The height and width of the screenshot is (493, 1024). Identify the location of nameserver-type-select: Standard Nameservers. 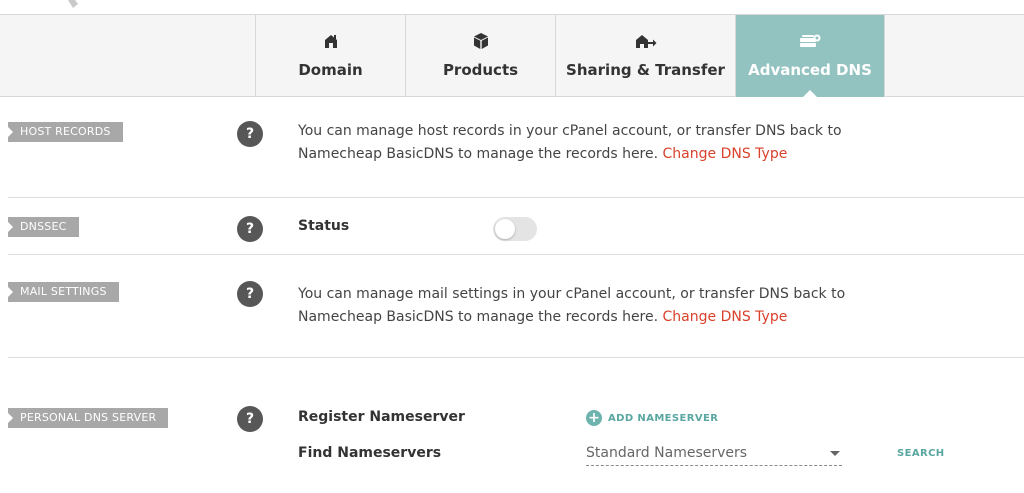
(714, 454).